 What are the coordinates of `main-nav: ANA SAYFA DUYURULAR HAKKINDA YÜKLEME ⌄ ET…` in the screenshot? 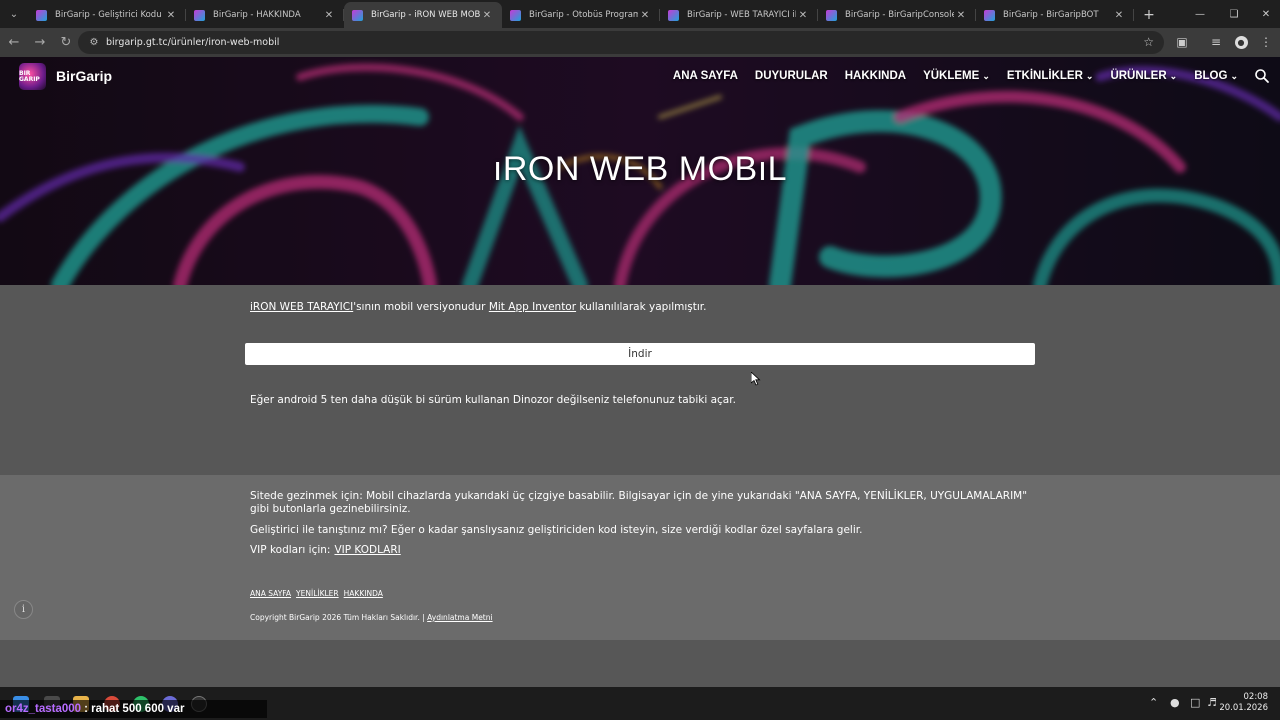 It's located at (955, 76).